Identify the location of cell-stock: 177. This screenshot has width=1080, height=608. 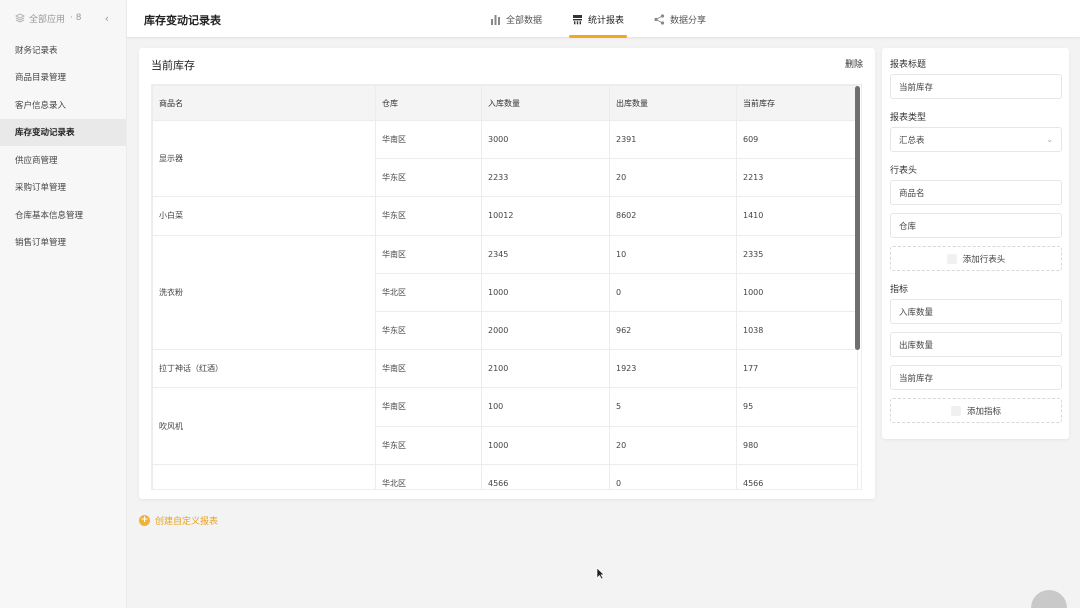
(797, 369).